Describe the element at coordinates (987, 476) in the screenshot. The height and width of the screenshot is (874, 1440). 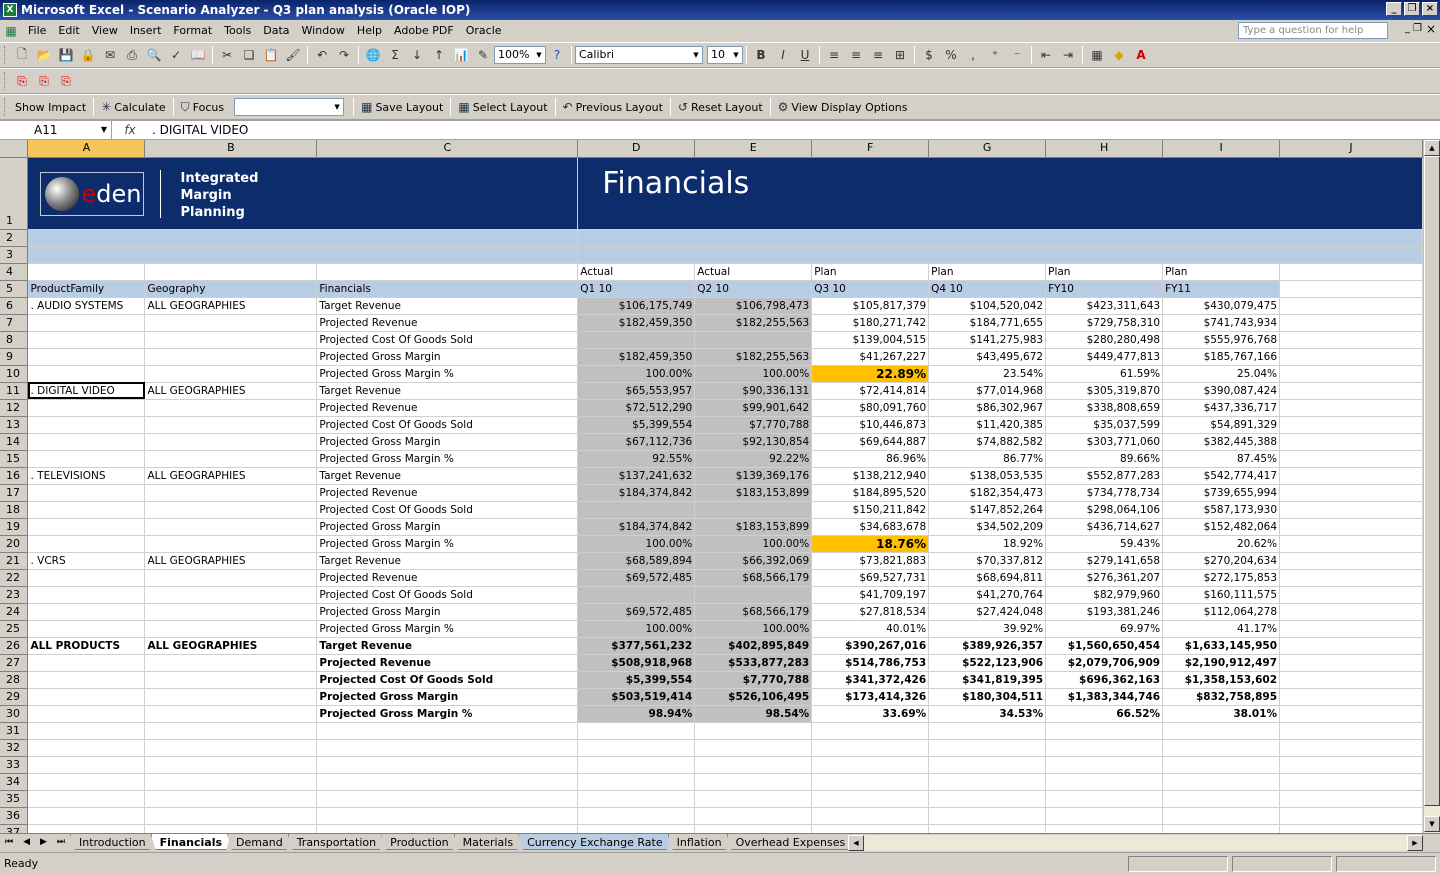
I see `value-cell: $138,053,535` at that location.